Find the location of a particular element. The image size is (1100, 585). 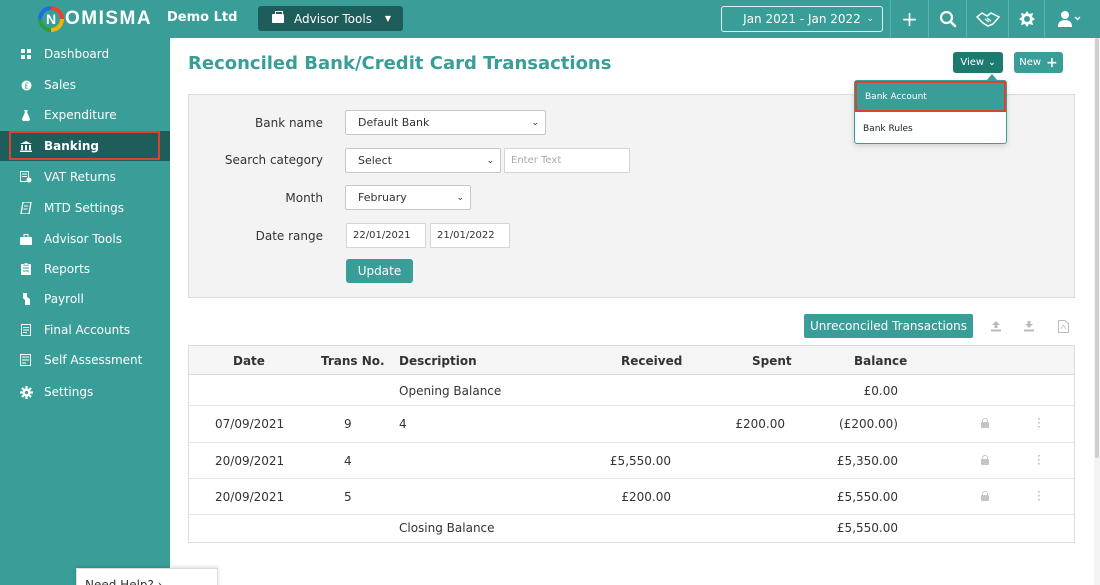

date-to-input: 21/01/2022 is located at coordinates (470, 235).